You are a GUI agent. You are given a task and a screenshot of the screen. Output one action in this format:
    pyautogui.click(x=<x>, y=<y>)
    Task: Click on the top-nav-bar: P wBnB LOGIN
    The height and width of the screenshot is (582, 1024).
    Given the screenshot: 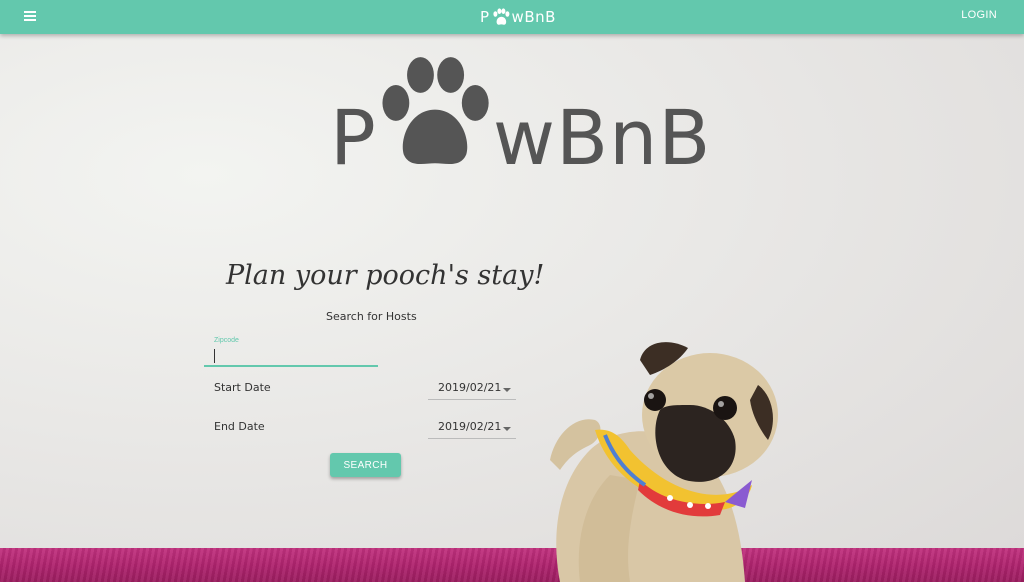 What is the action you would take?
    pyautogui.click(x=512, y=17)
    